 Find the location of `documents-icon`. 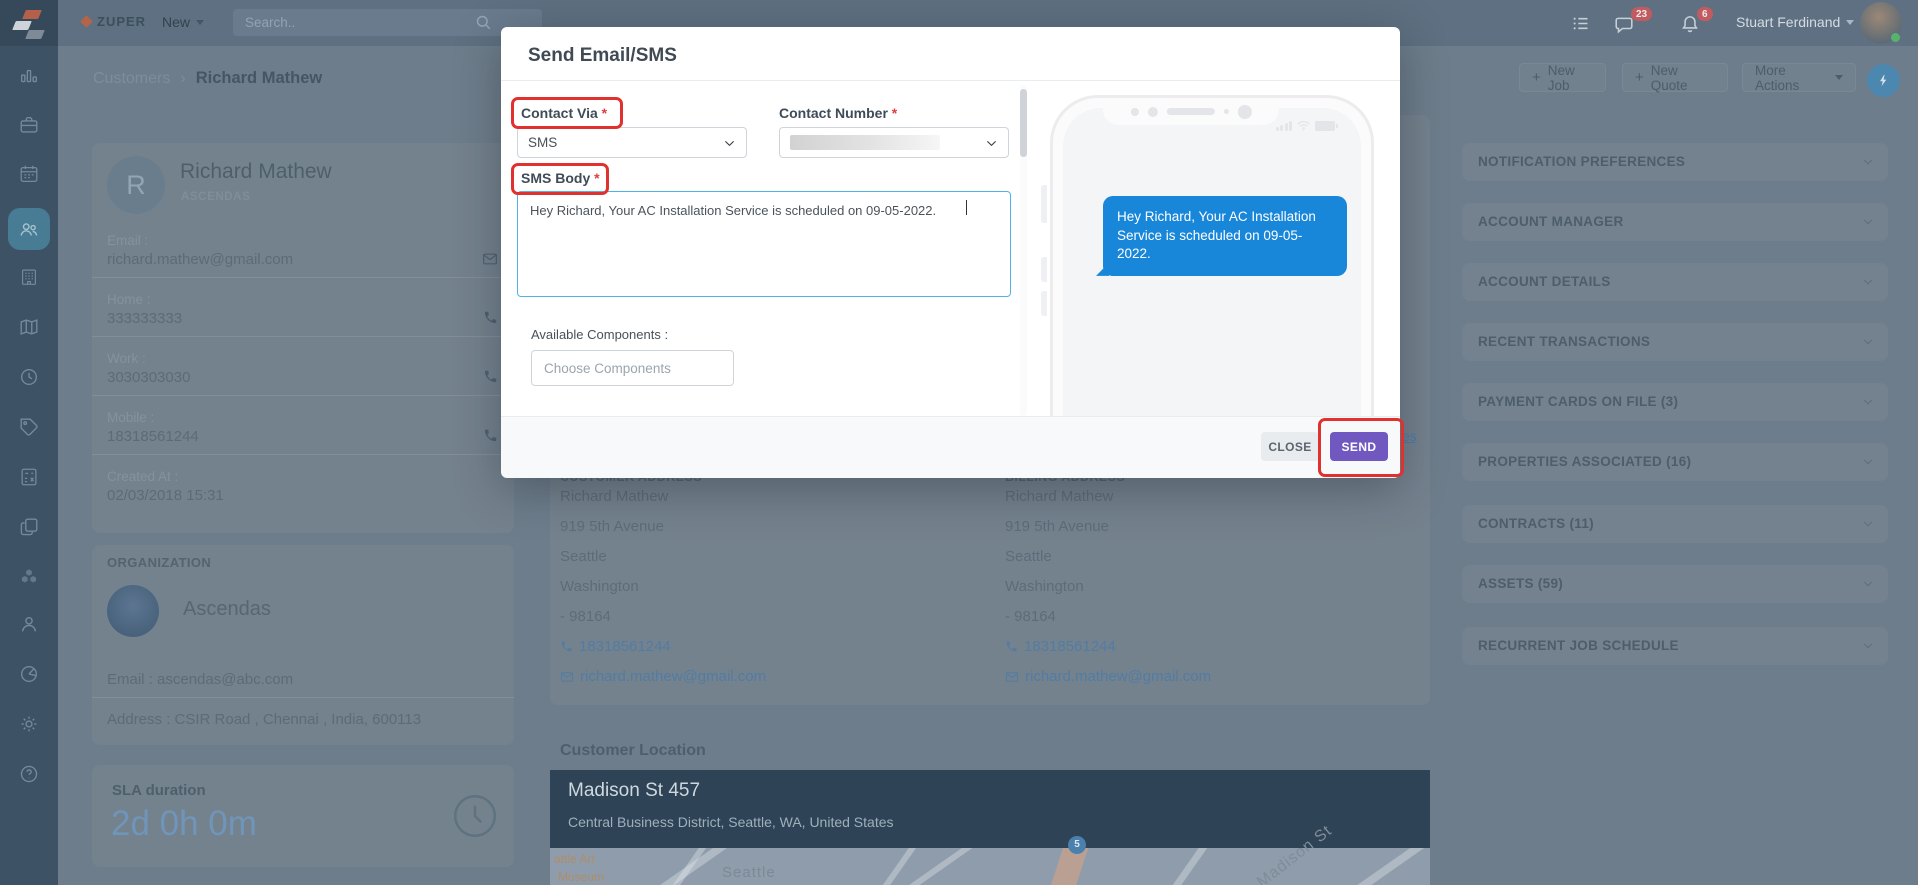

documents-icon is located at coordinates (29, 527).